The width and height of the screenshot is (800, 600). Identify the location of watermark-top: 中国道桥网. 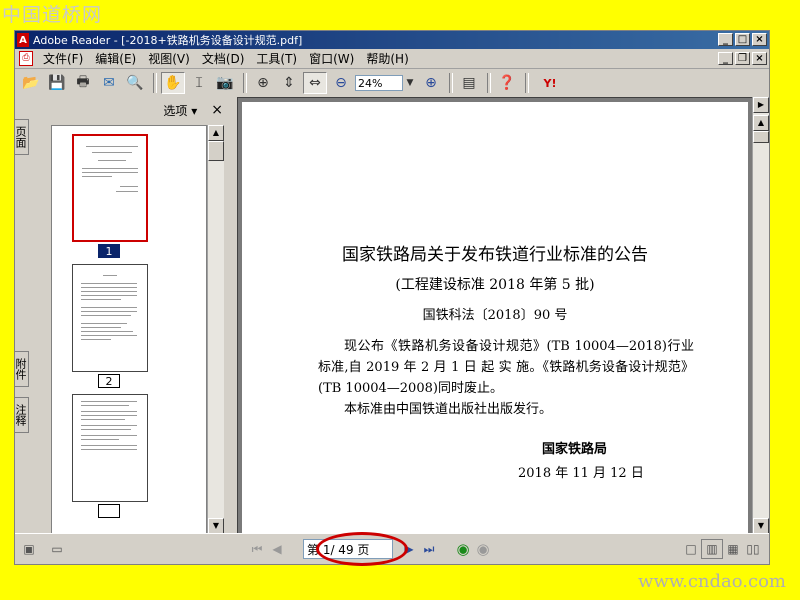
(52, 15).